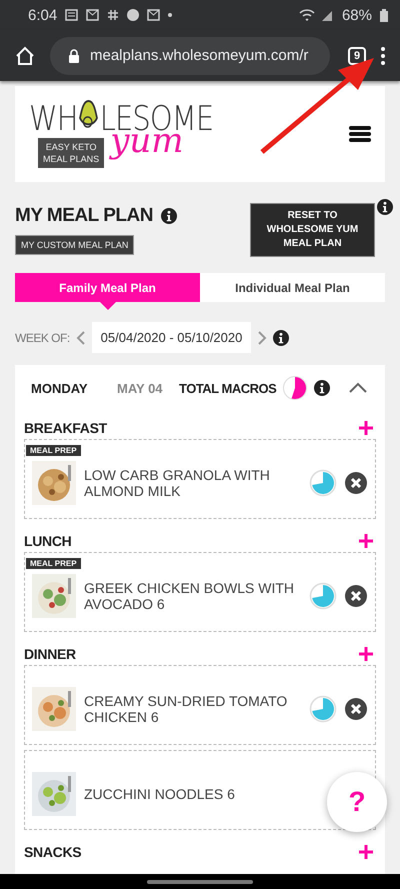 This screenshot has height=889, width=400. What do you see at coordinates (25, 55) in the screenshot?
I see `home-icon` at bounding box center [25, 55].